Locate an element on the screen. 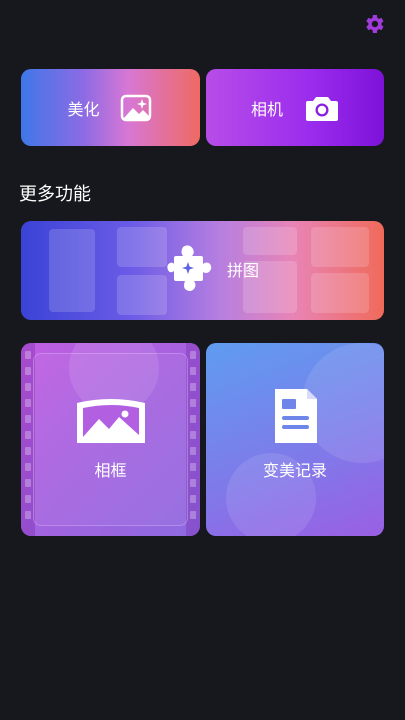 The height and width of the screenshot is (720, 405). history-label: 变美记录 is located at coordinates (294, 470).